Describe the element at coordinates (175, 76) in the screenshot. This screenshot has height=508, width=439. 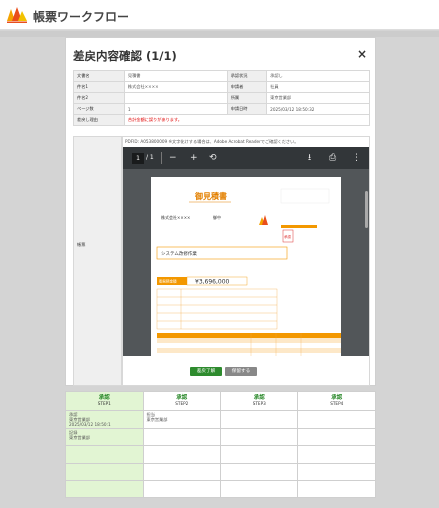
I see `info-value: 見積書` at that location.